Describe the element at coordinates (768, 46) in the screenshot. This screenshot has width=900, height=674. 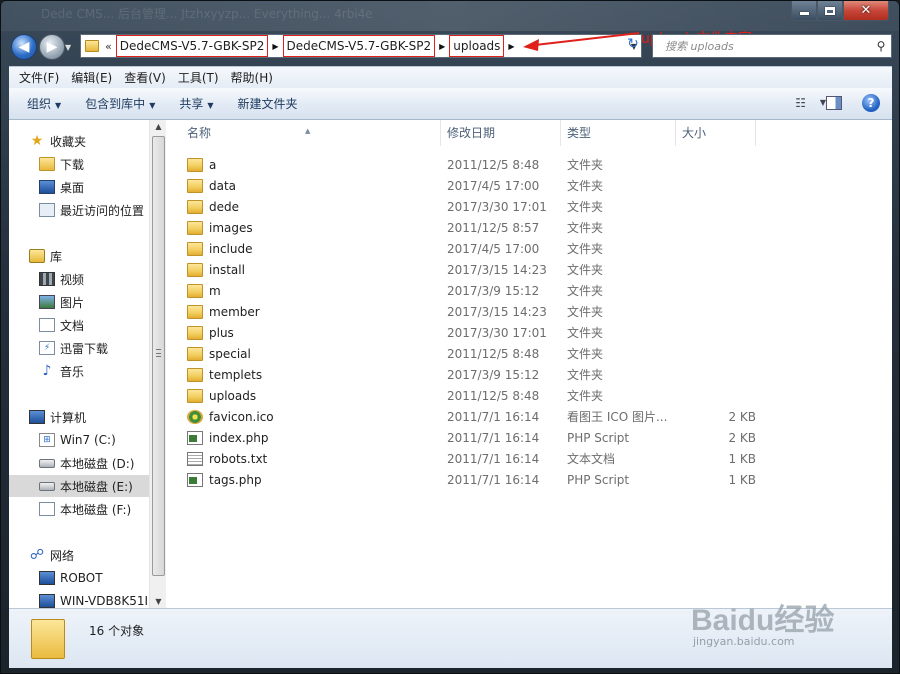
I see `search-input: 搜索 uploads` at that location.